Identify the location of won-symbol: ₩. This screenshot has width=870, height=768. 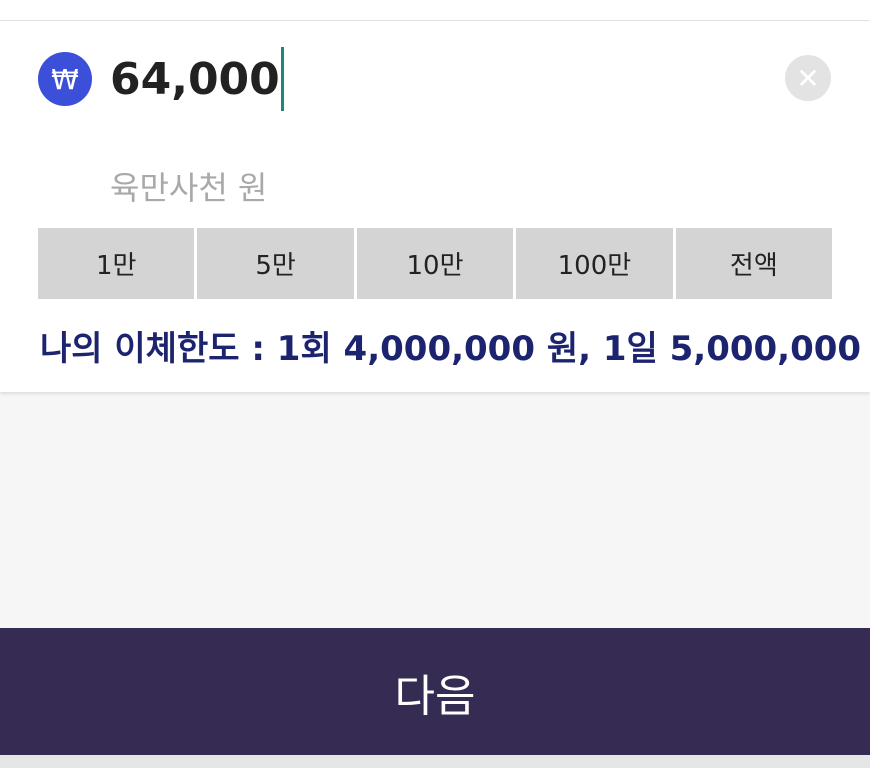
(65, 79).